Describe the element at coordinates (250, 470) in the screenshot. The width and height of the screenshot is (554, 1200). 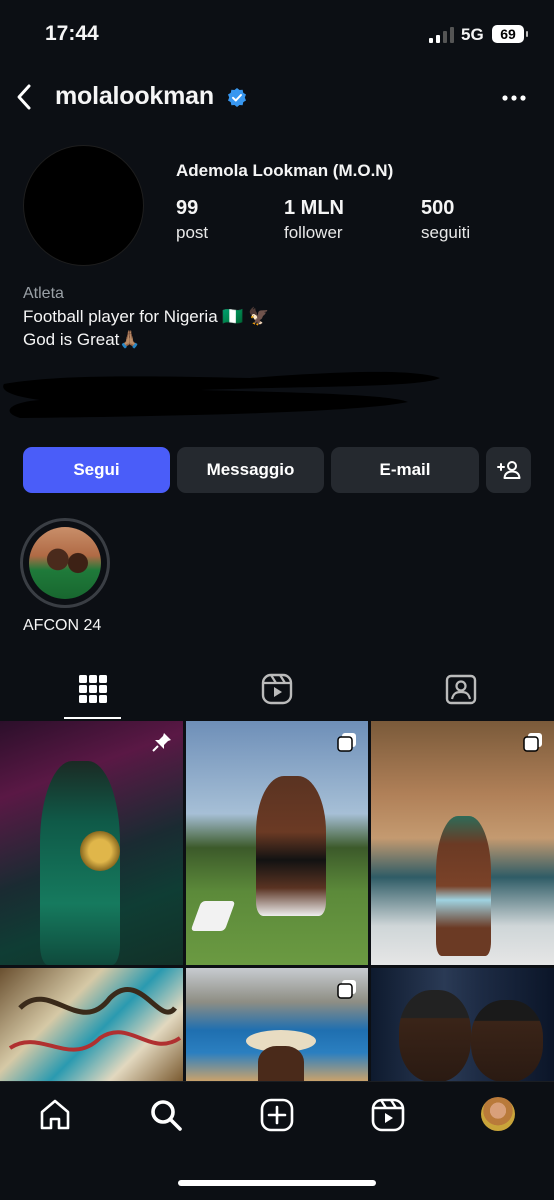
I see `message-button: Messaggio` at that location.